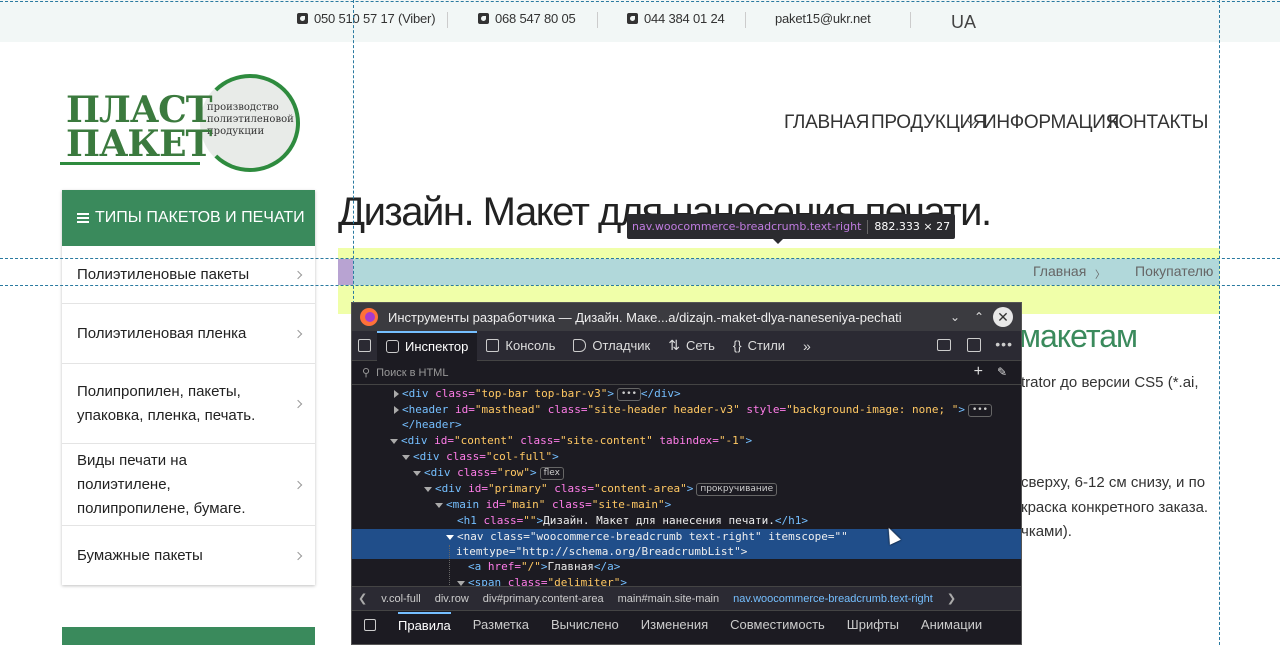 The height and width of the screenshot is (645, 1280). Describe the element at coordinates (1158, 123) in the screenshot. I see `nav-contacts: КОНТАКТЫ` at that location.